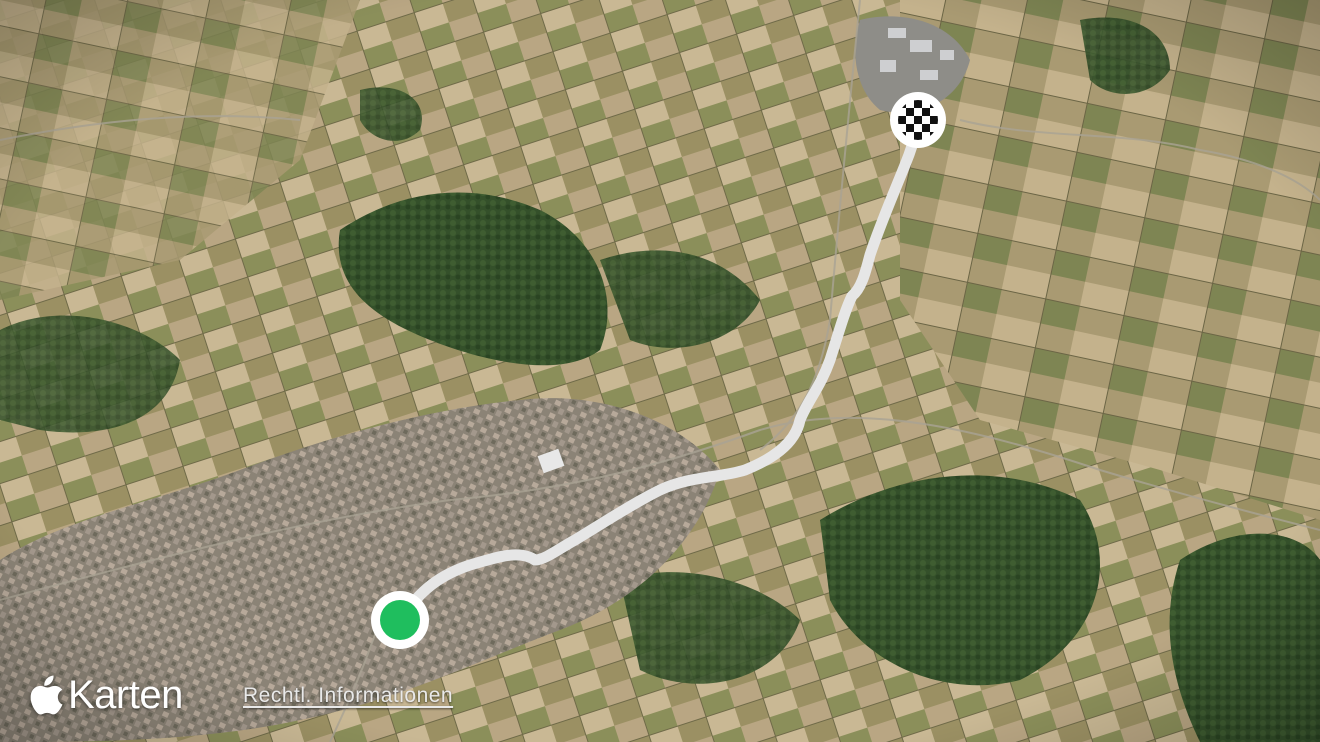 The width and height of the screenshot is (1320, 742). What do you see at coordinates (918, 120) in the screenshot?
I see `end-marker-checkered-flag-icon` at bounding box center [918, 120].